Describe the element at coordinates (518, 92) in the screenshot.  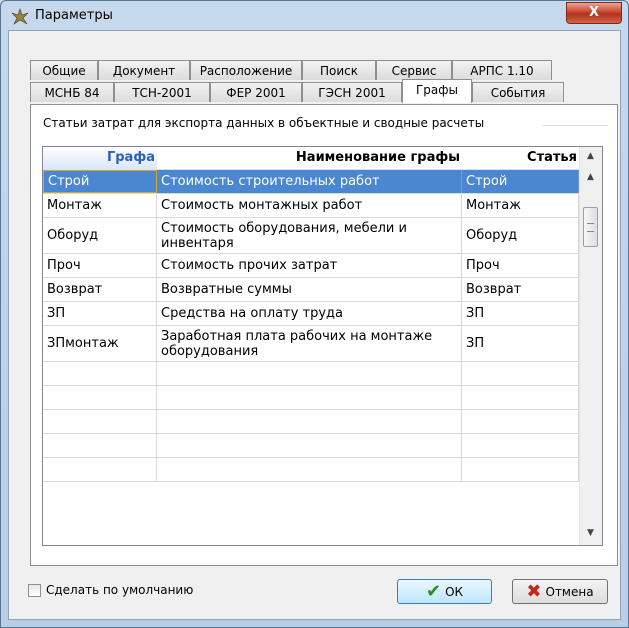
I see `tab-r2-6: События` at that location.